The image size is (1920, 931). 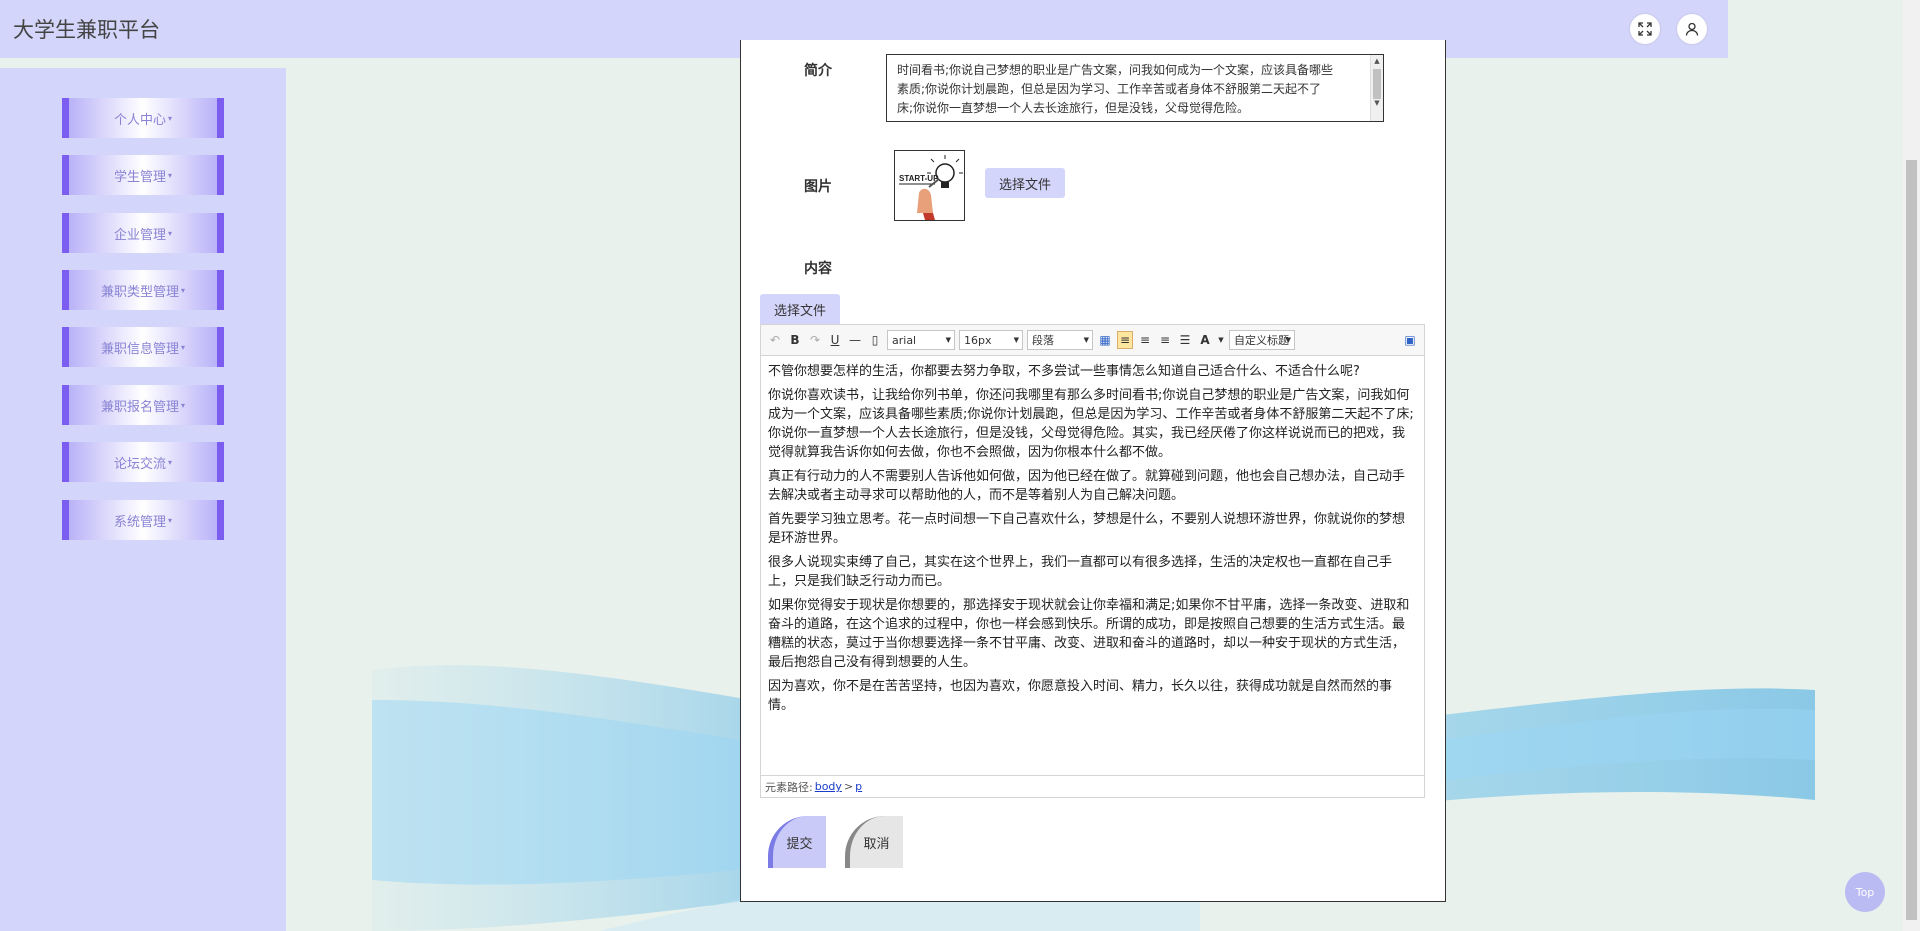 I want to click on fullscreen-icon, so click(x=1645, y=29).